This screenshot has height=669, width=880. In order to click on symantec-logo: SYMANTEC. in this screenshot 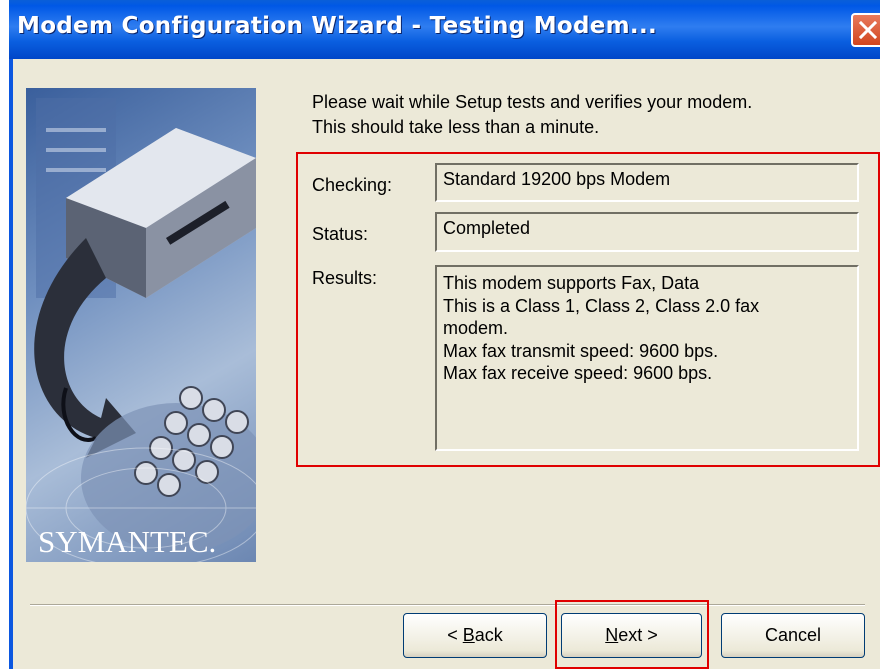, I will do `click(127, 541)`.